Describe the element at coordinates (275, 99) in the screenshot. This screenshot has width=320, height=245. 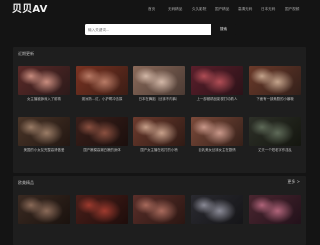
I see `video-caption: 下面有一部美剧的小暴哦` at that location.